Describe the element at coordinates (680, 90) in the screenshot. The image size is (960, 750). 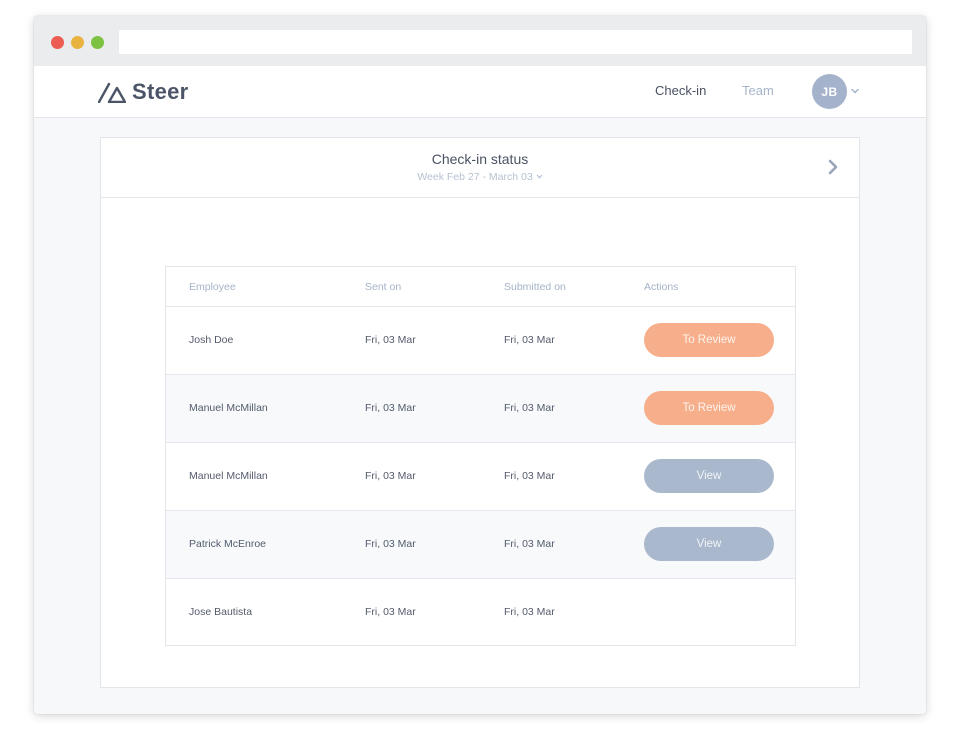
I see `nav-link-check-in: Check-in` at that location.